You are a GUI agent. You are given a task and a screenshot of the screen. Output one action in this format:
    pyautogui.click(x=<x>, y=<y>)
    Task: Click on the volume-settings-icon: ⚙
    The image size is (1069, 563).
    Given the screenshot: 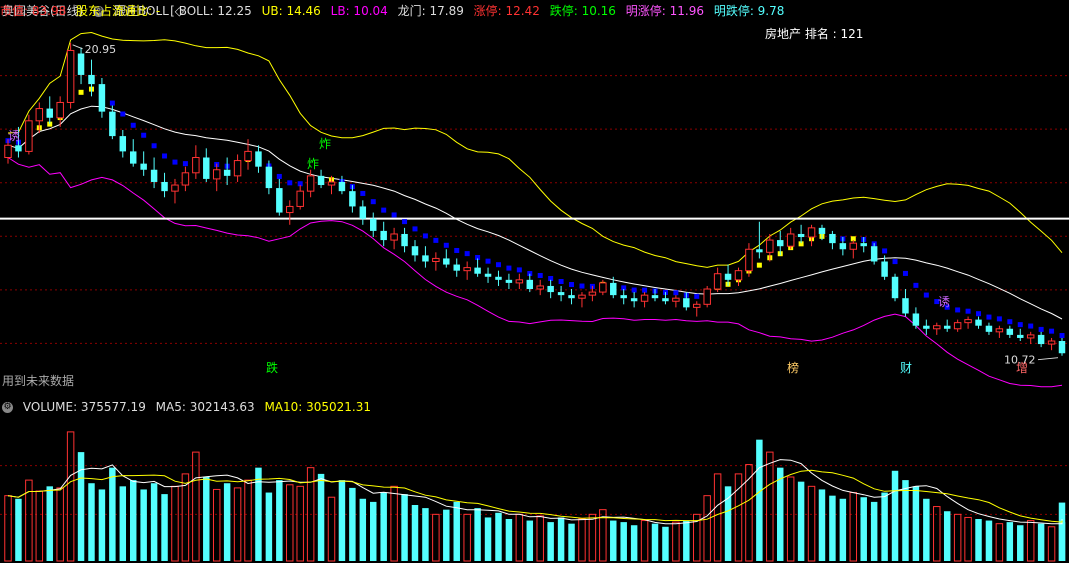 What is the action you would take?
    pyautogui.click(x=7, y=407)
    